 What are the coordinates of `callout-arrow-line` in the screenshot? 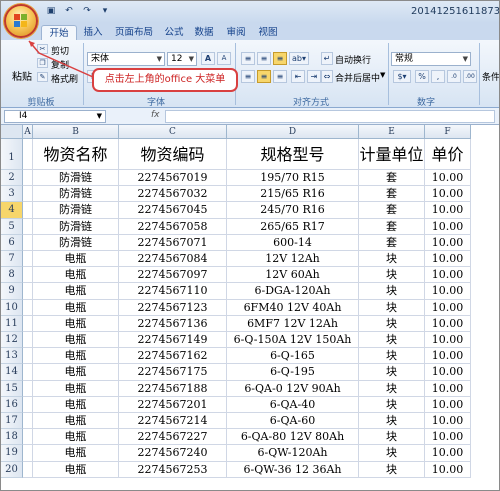 It's located at (61, 59).